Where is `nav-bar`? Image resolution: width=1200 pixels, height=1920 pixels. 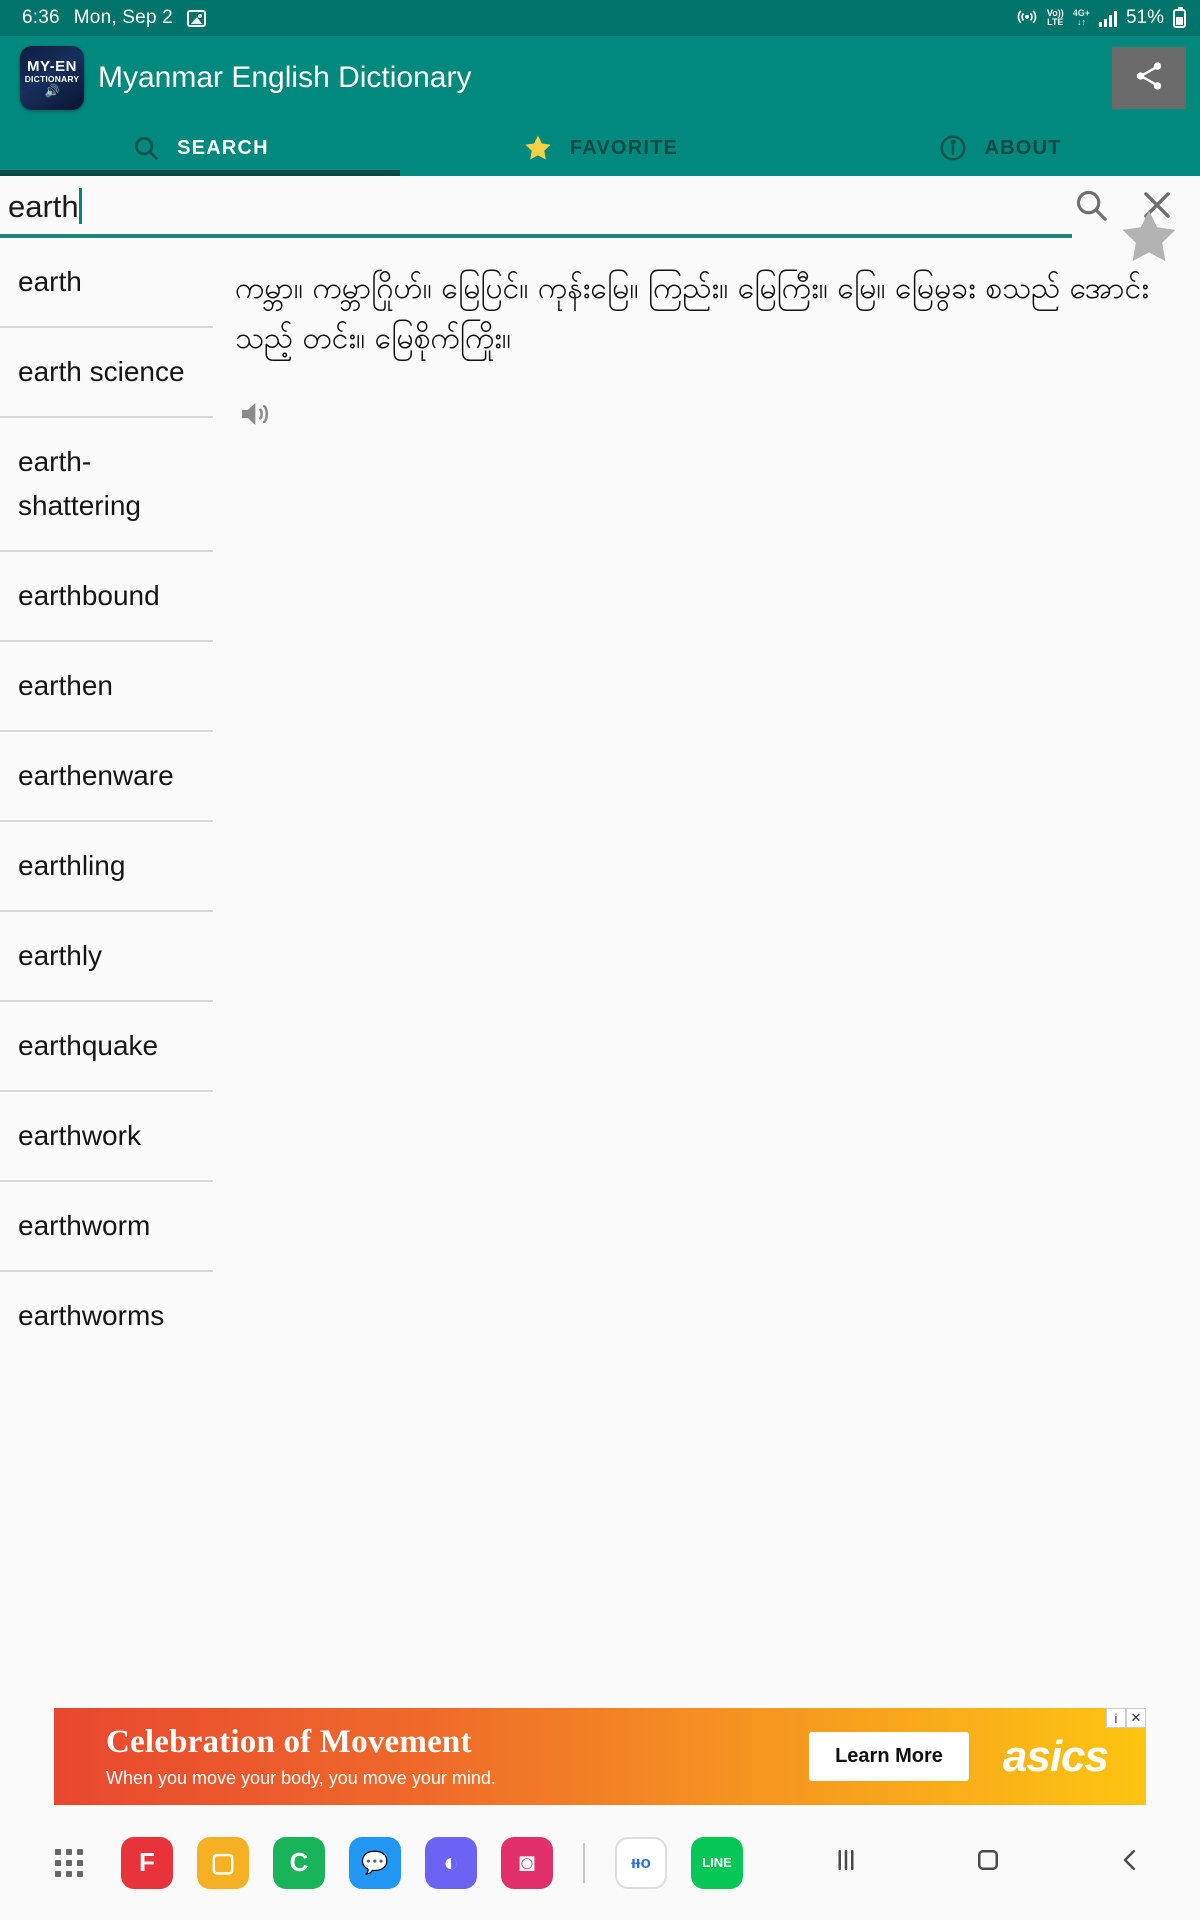
nav-bar is located at coordinates (988, 1862).